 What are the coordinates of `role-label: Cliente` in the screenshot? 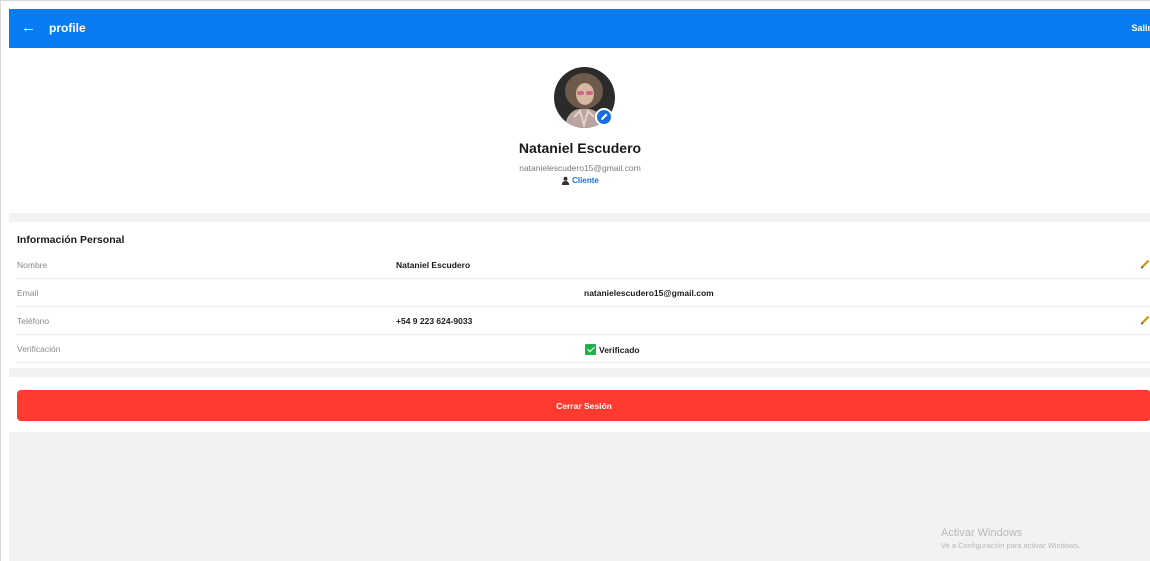 It's located at (585, 180).